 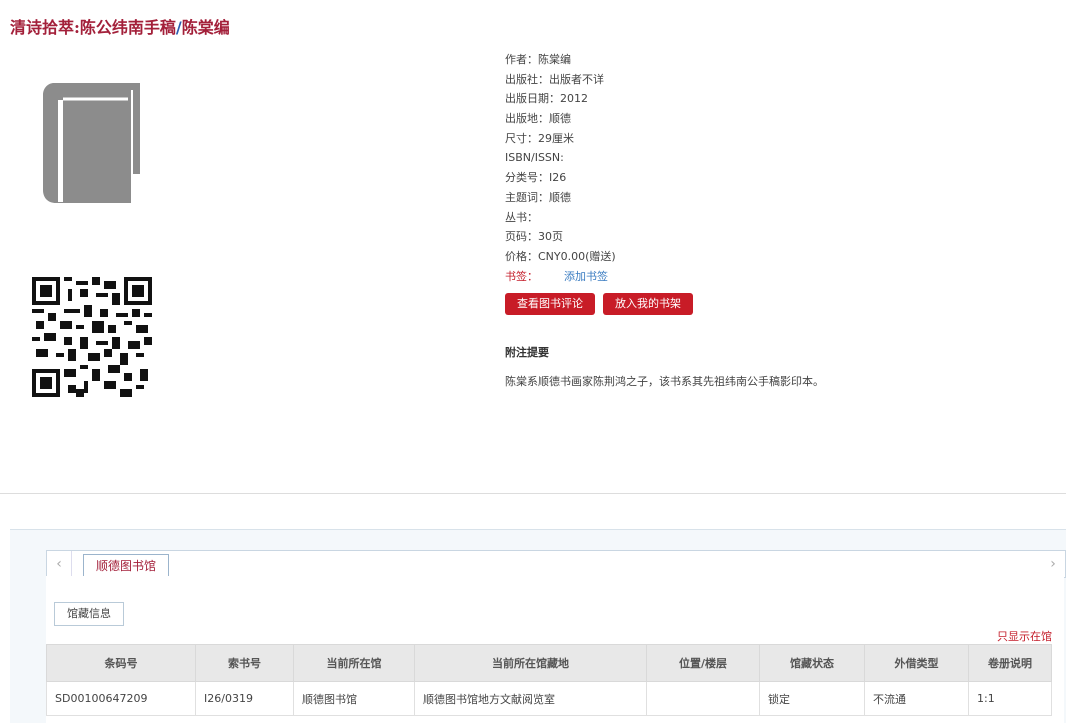 I want to click on library-tab-bar: ‹ 顺德图书馆 ›, so click(x=556, y=564).